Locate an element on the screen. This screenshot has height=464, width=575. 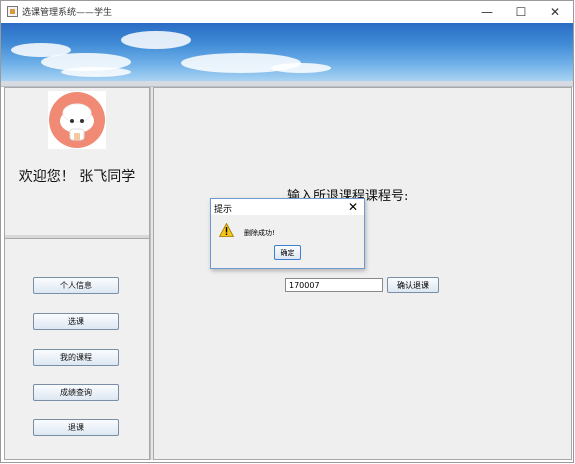
close-button: ✕ is located at coordinates (555, 12).